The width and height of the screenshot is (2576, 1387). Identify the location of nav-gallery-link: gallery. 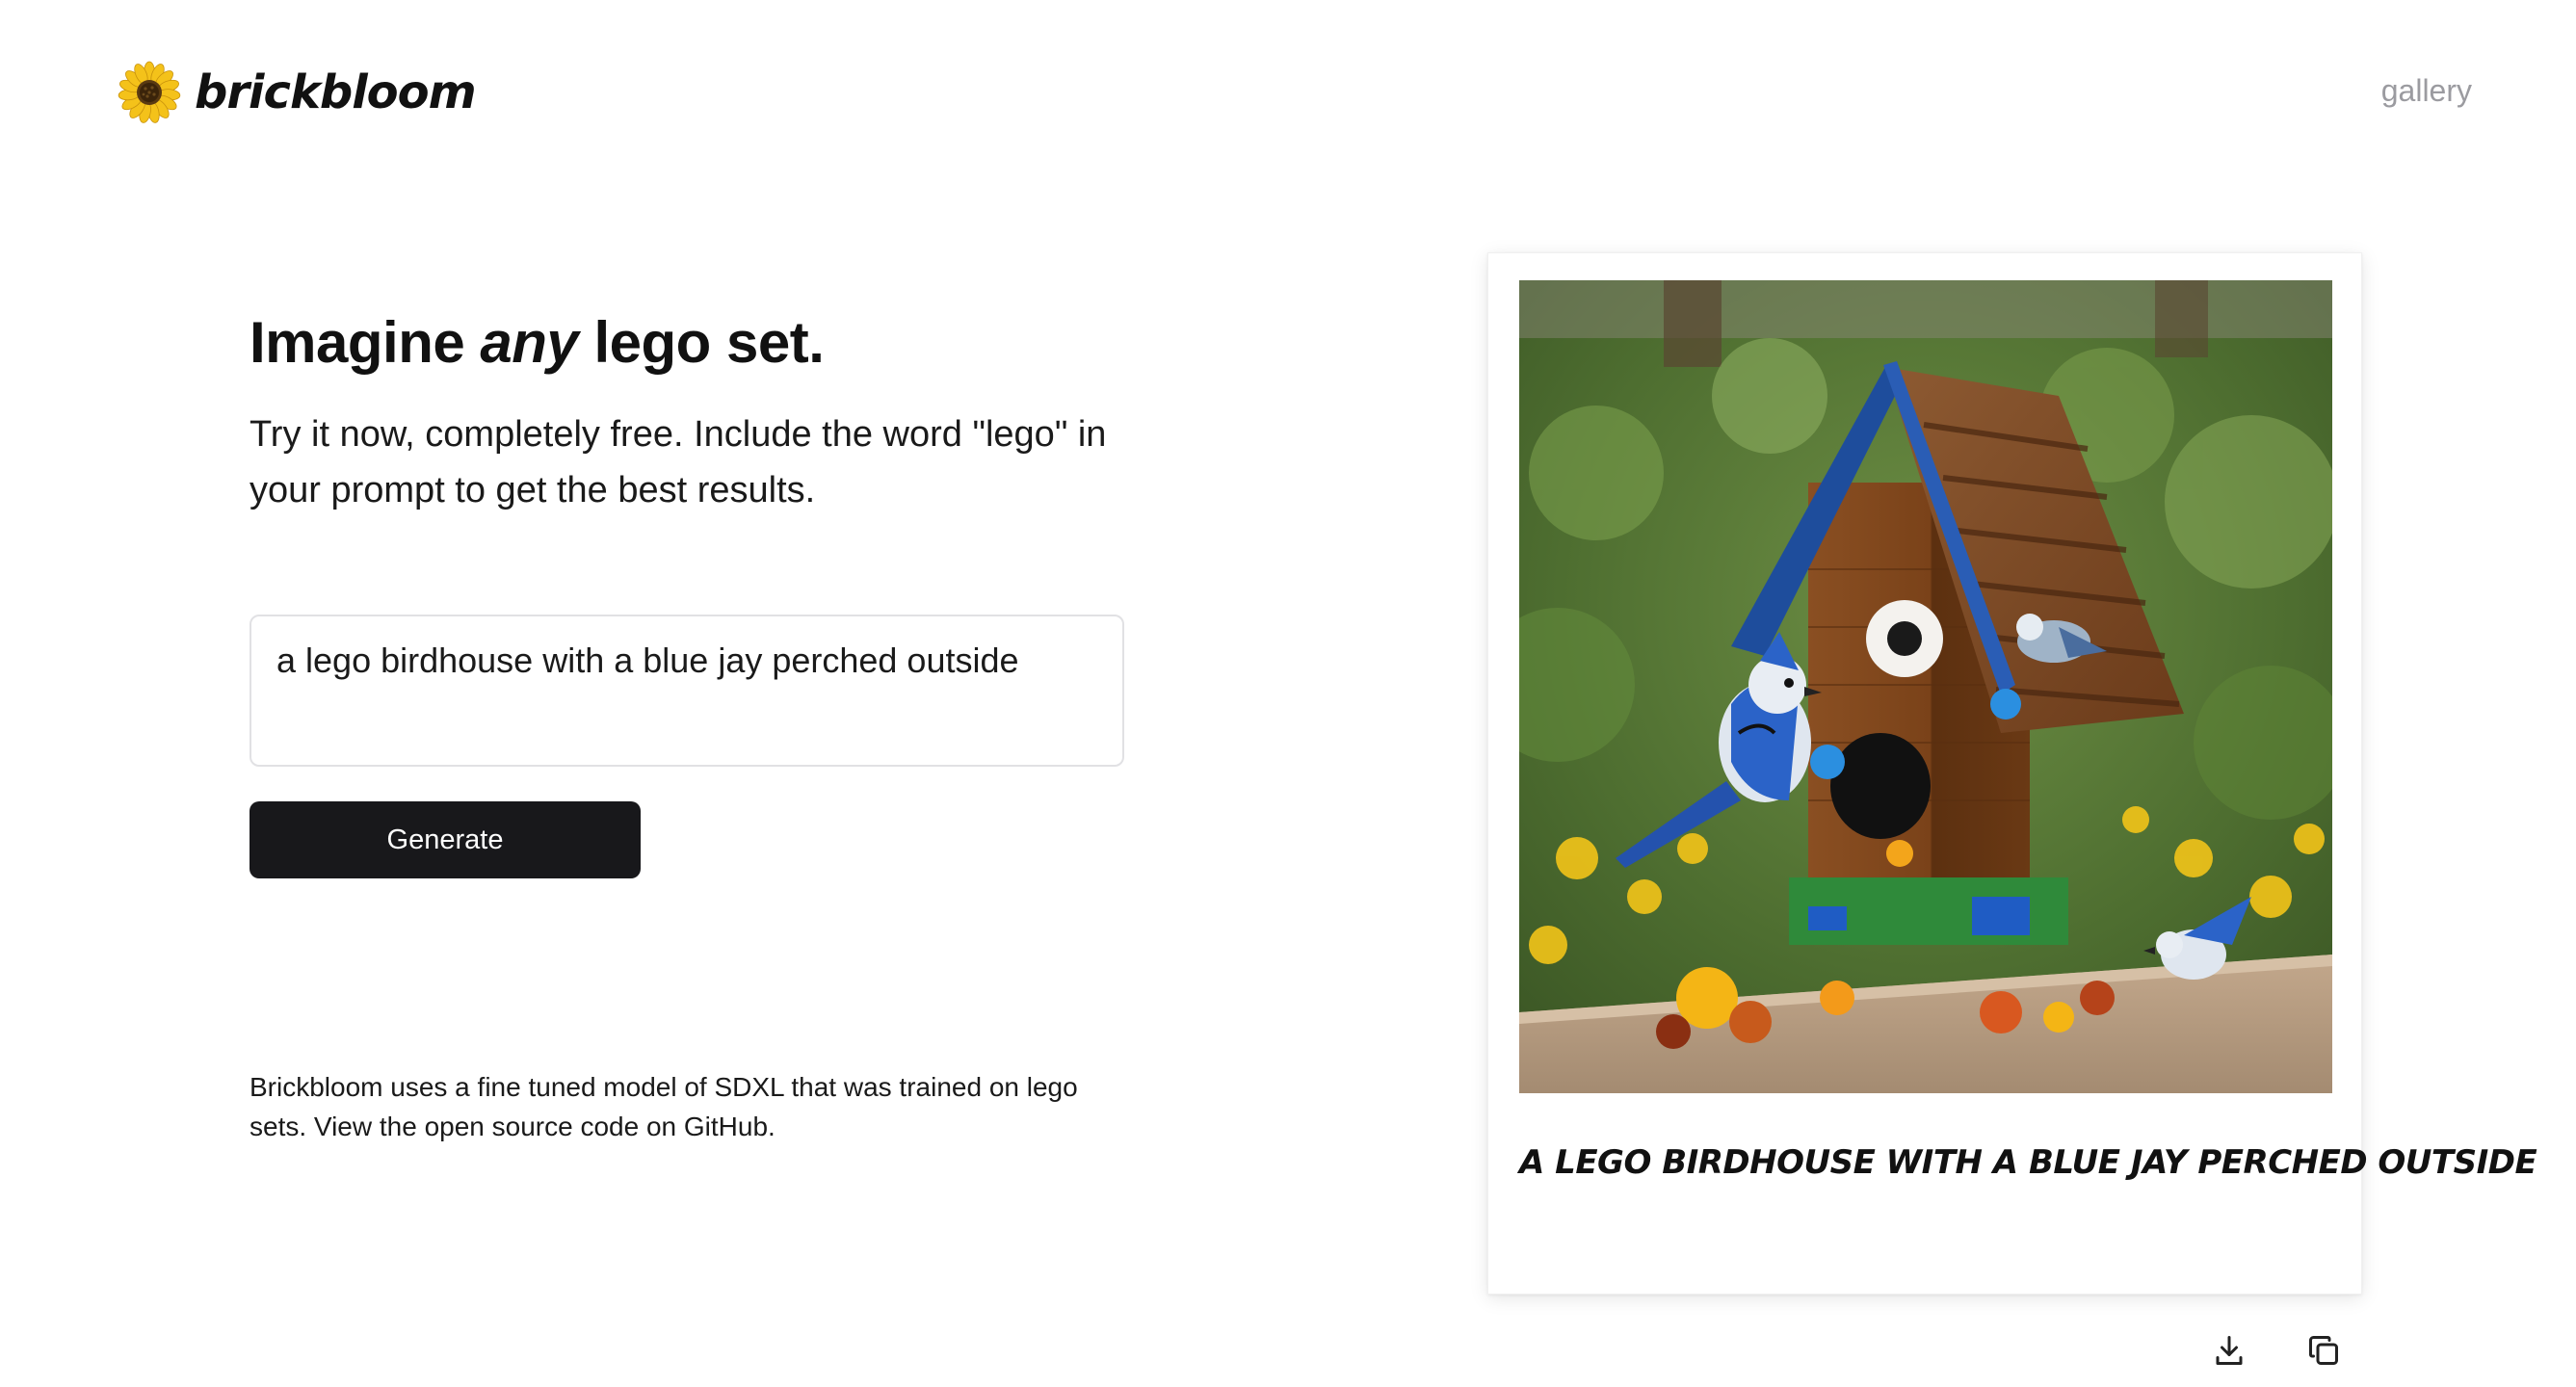
(2426, 90).